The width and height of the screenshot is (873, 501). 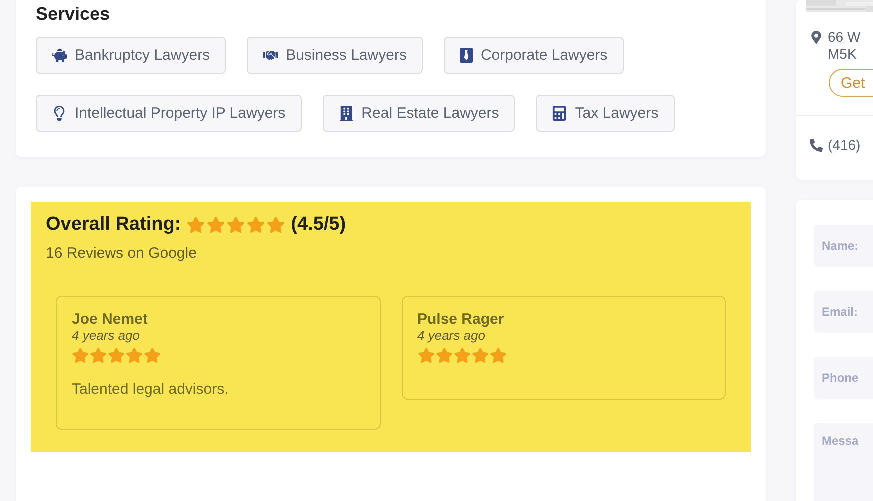 What do you see at coordinates (114, 225) in the screenshot?
I see `rating-label: Overall Rating:` at bounding box center [114, 225].